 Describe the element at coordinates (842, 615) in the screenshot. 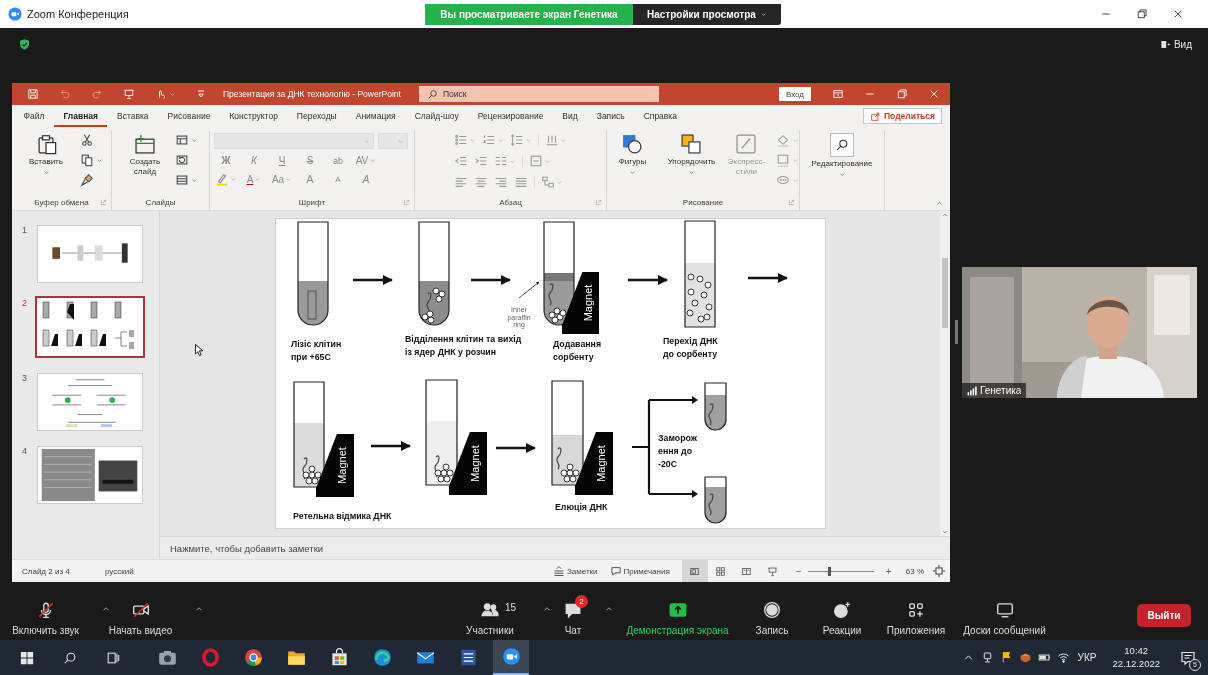

I see `reactions-button: Реакции` at that location.